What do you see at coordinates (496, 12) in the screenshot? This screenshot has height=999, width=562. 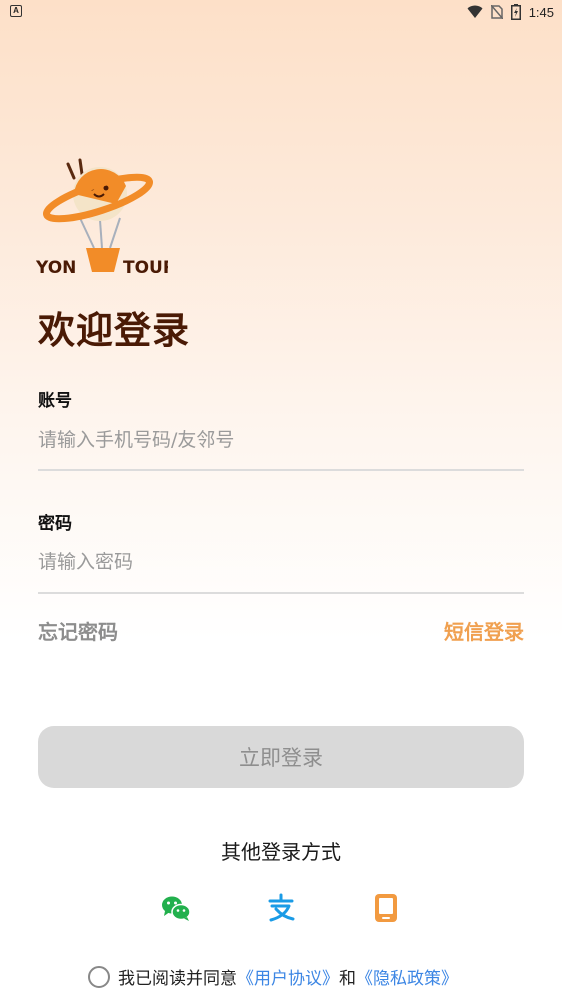 I see `no-sim-icon` at bounding box center [496, 12].